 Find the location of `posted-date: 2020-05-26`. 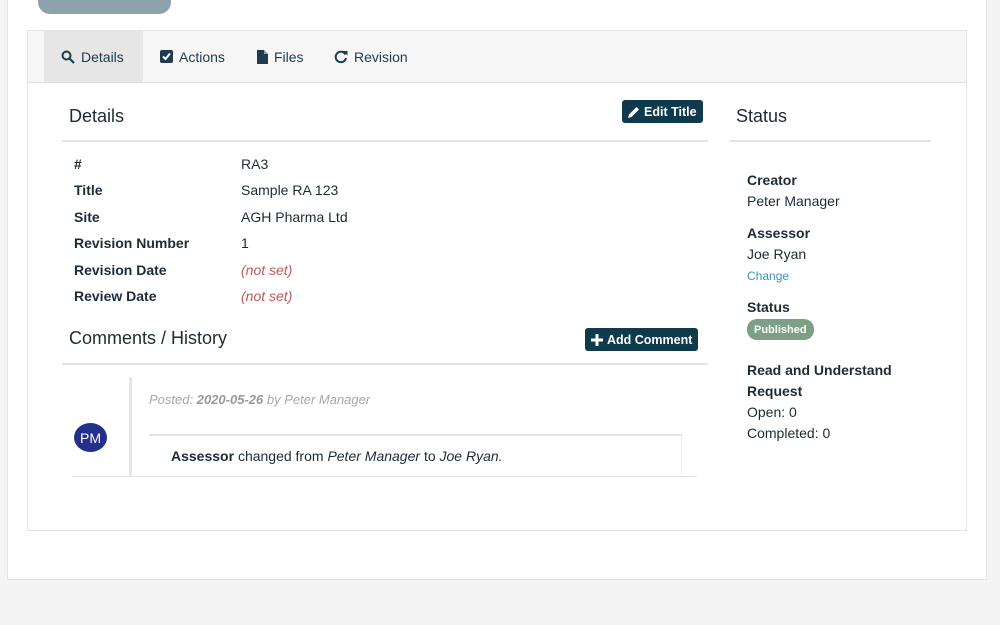

posted-date: 2020-05-26 is located at coordinates (230, 399).